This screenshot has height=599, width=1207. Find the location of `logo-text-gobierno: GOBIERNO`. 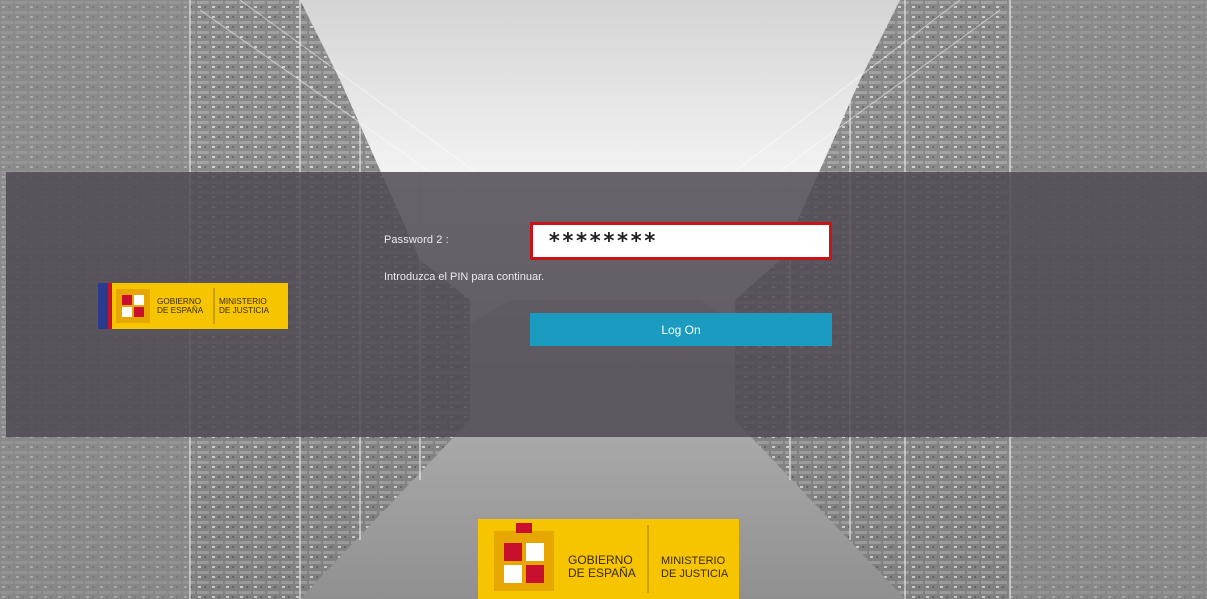

logo-text-gobierno: GOBIERNO is located at coordinates (179, 301).